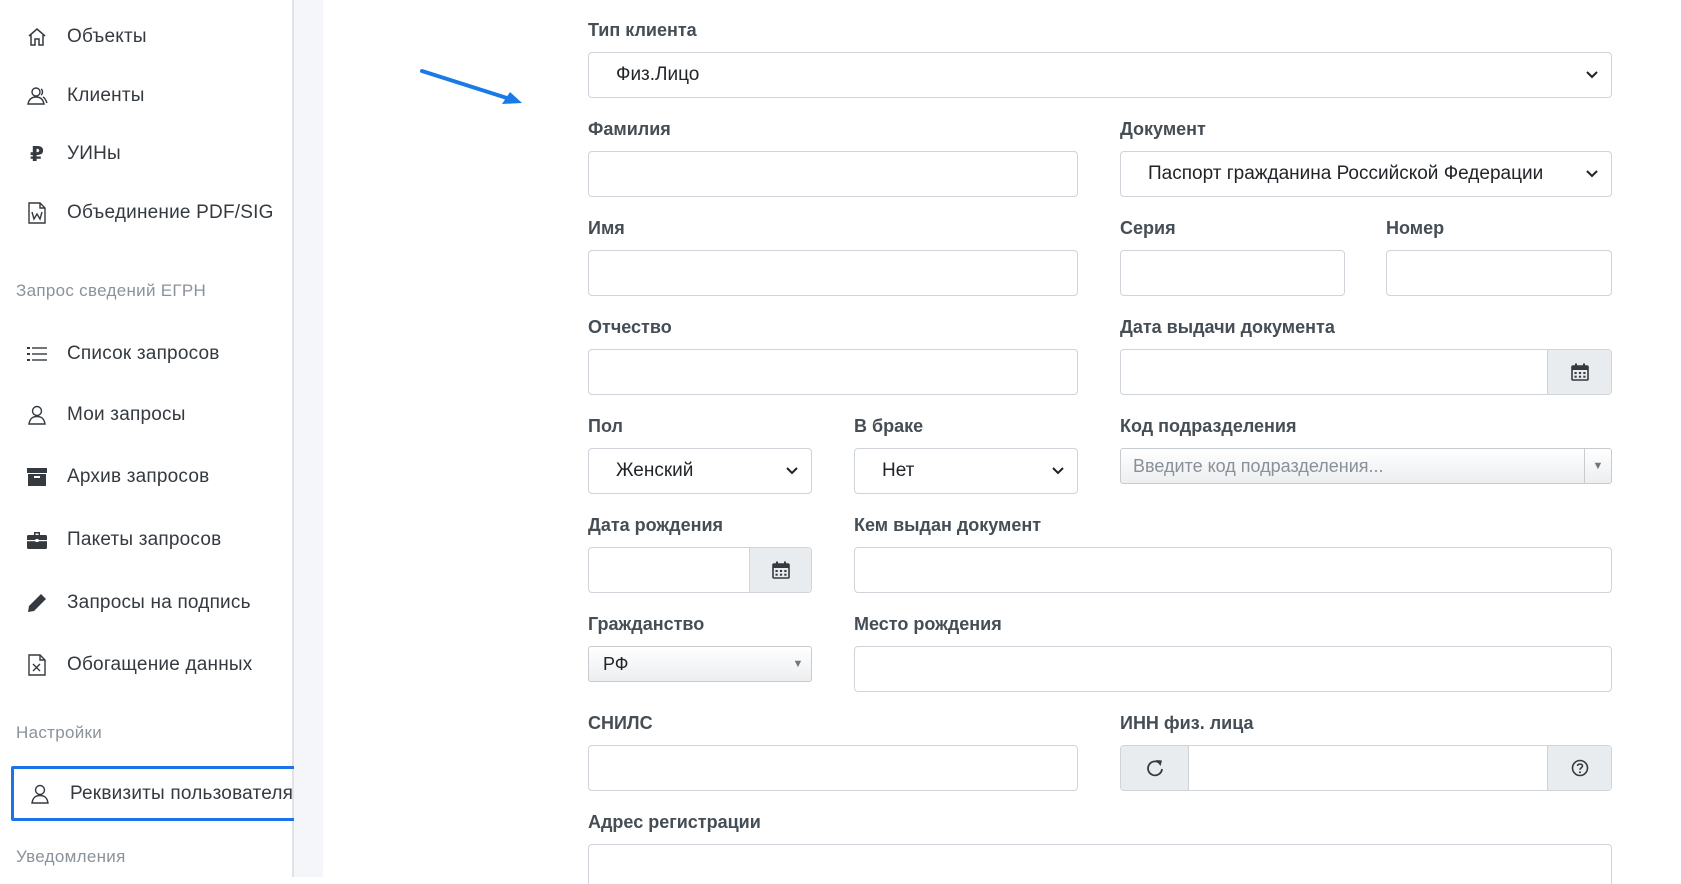 This screenshot has width=1681, height=884. I want to click on issue-date-calendar-button, so click(1579, 372).